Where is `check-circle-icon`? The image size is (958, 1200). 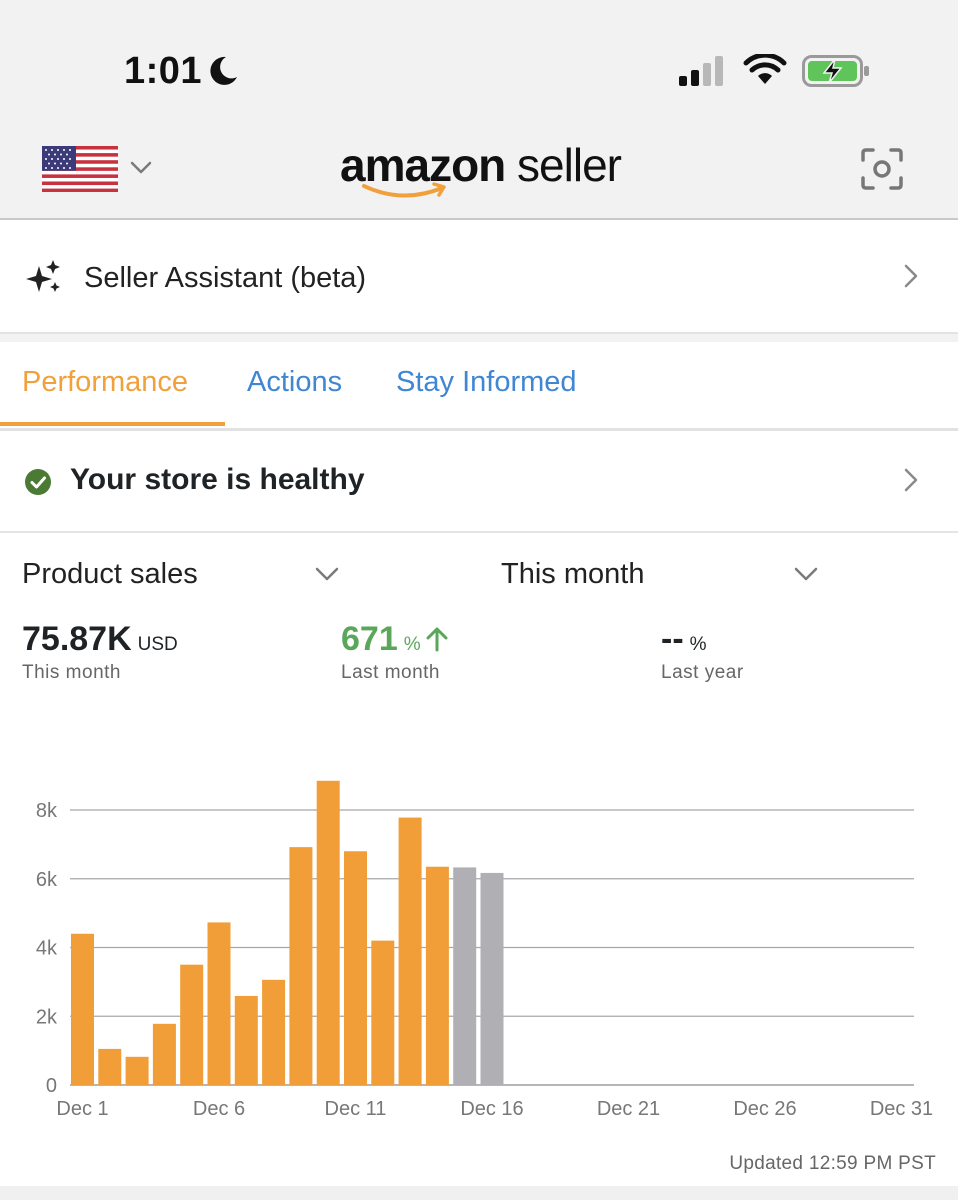
check-circle-icon is located at coordinates (38, 484).